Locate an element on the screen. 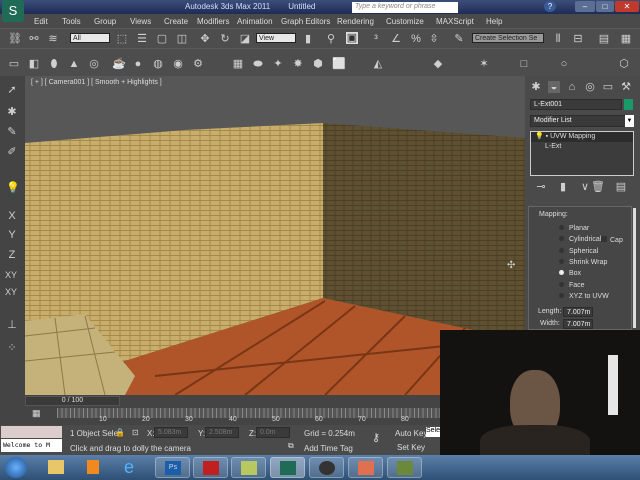  shape-star-icon: ✶ is located at coordinates (484, 64).